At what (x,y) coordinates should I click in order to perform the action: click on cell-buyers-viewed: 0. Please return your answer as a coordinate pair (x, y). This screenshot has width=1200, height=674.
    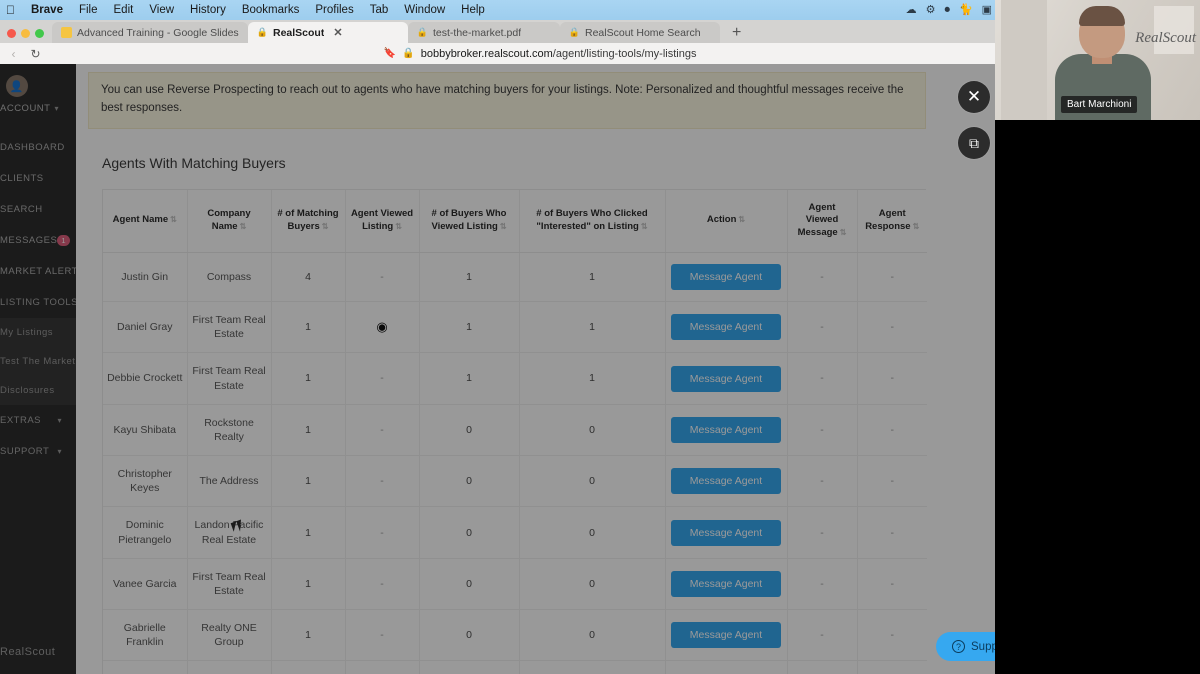
    Looking at the image, I should click on (469, 532).